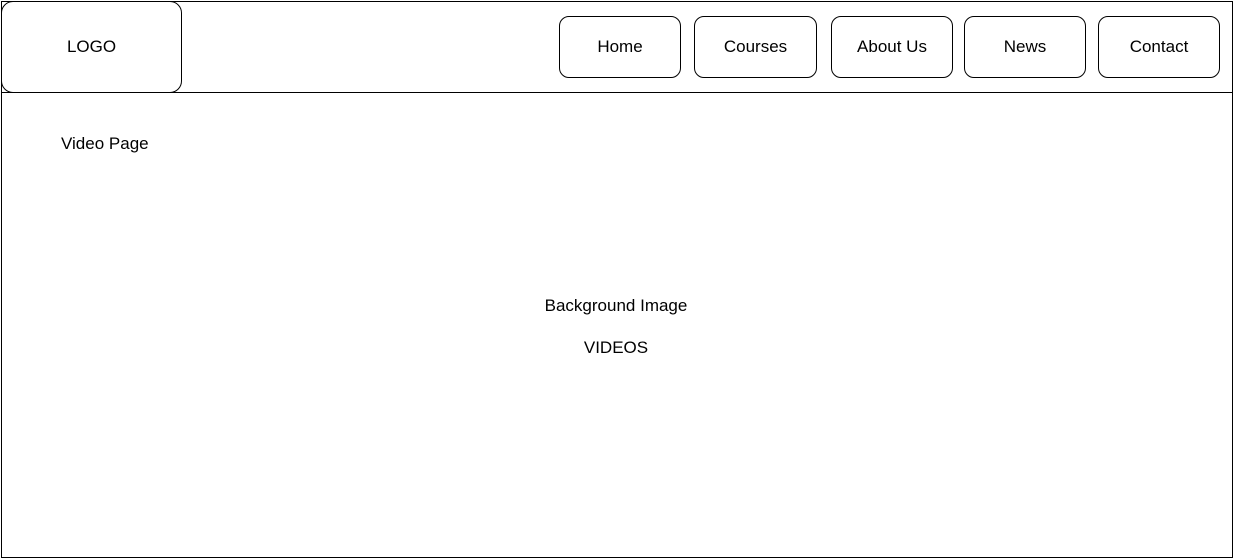 The height and width of the screenshot is (559, 1234). What do you see at coordinates (616, 347) in the screenshot?
I see `videos-section-label: VIDEOS` at bounding box center [616, 347].